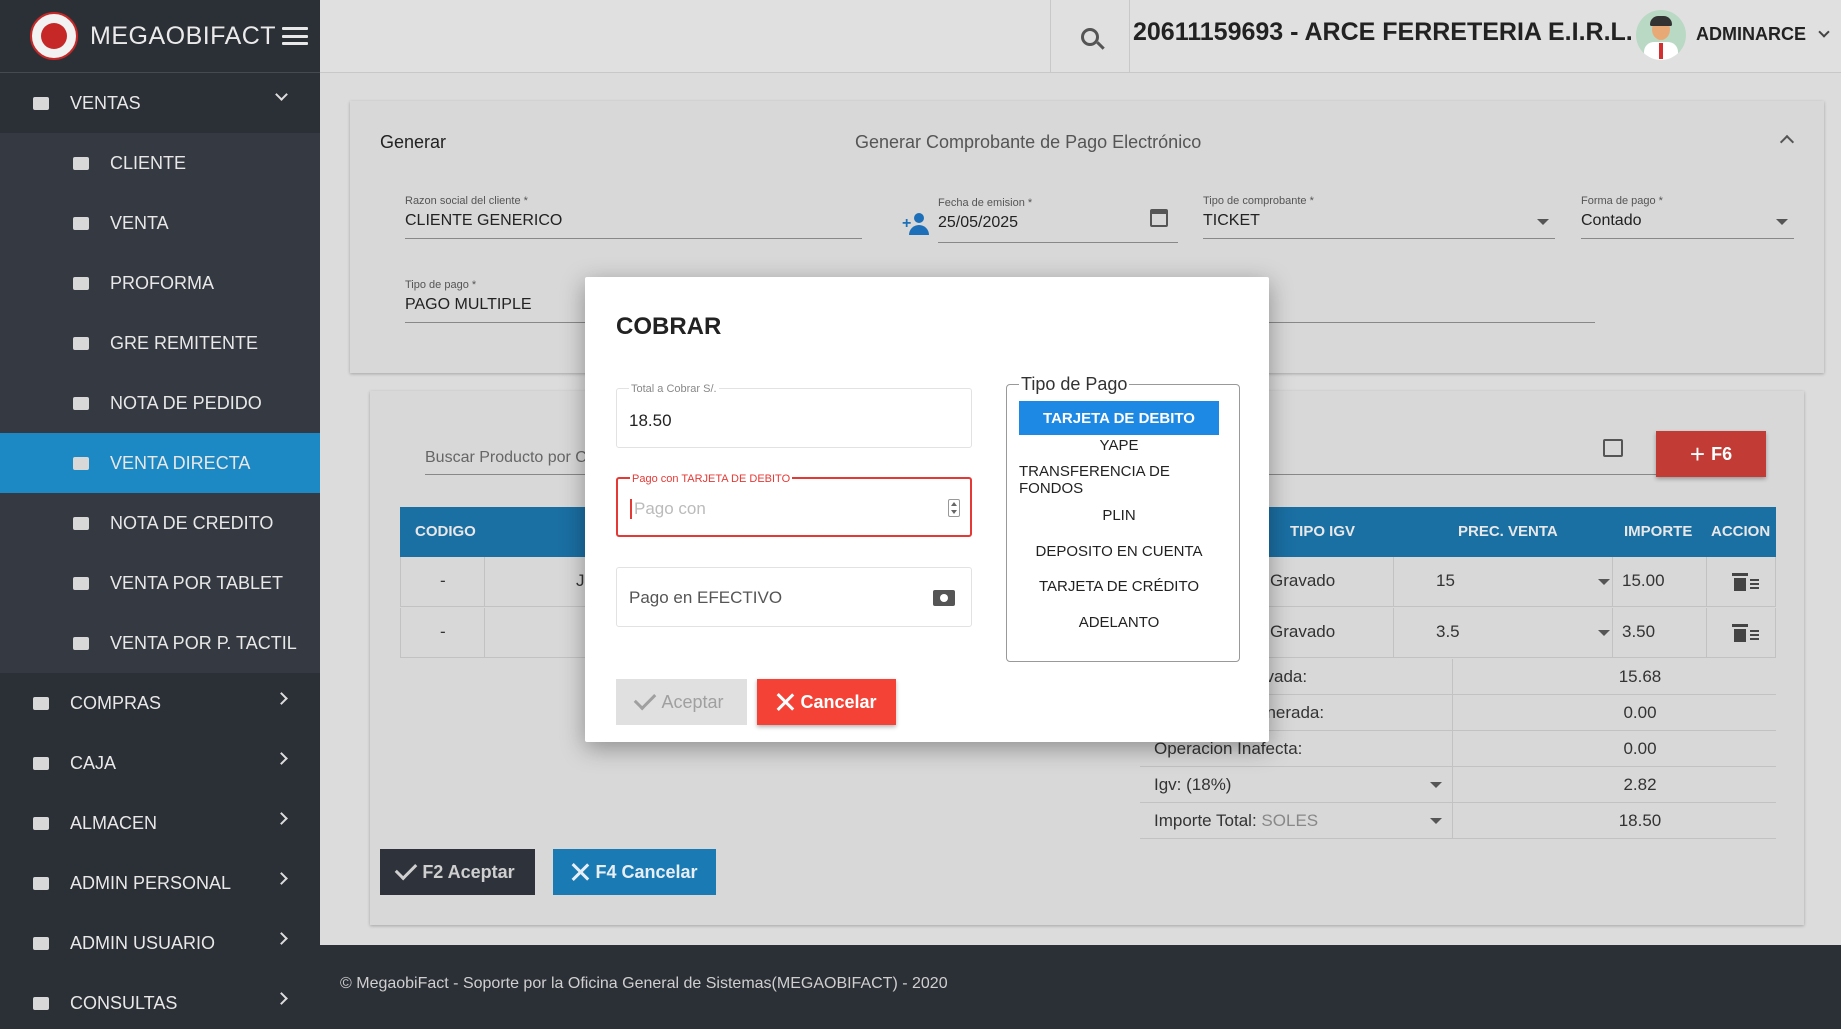  Describe the element at coordinates (692, 701) in the screenshot. I see `button-label: Aceptar` at that location.